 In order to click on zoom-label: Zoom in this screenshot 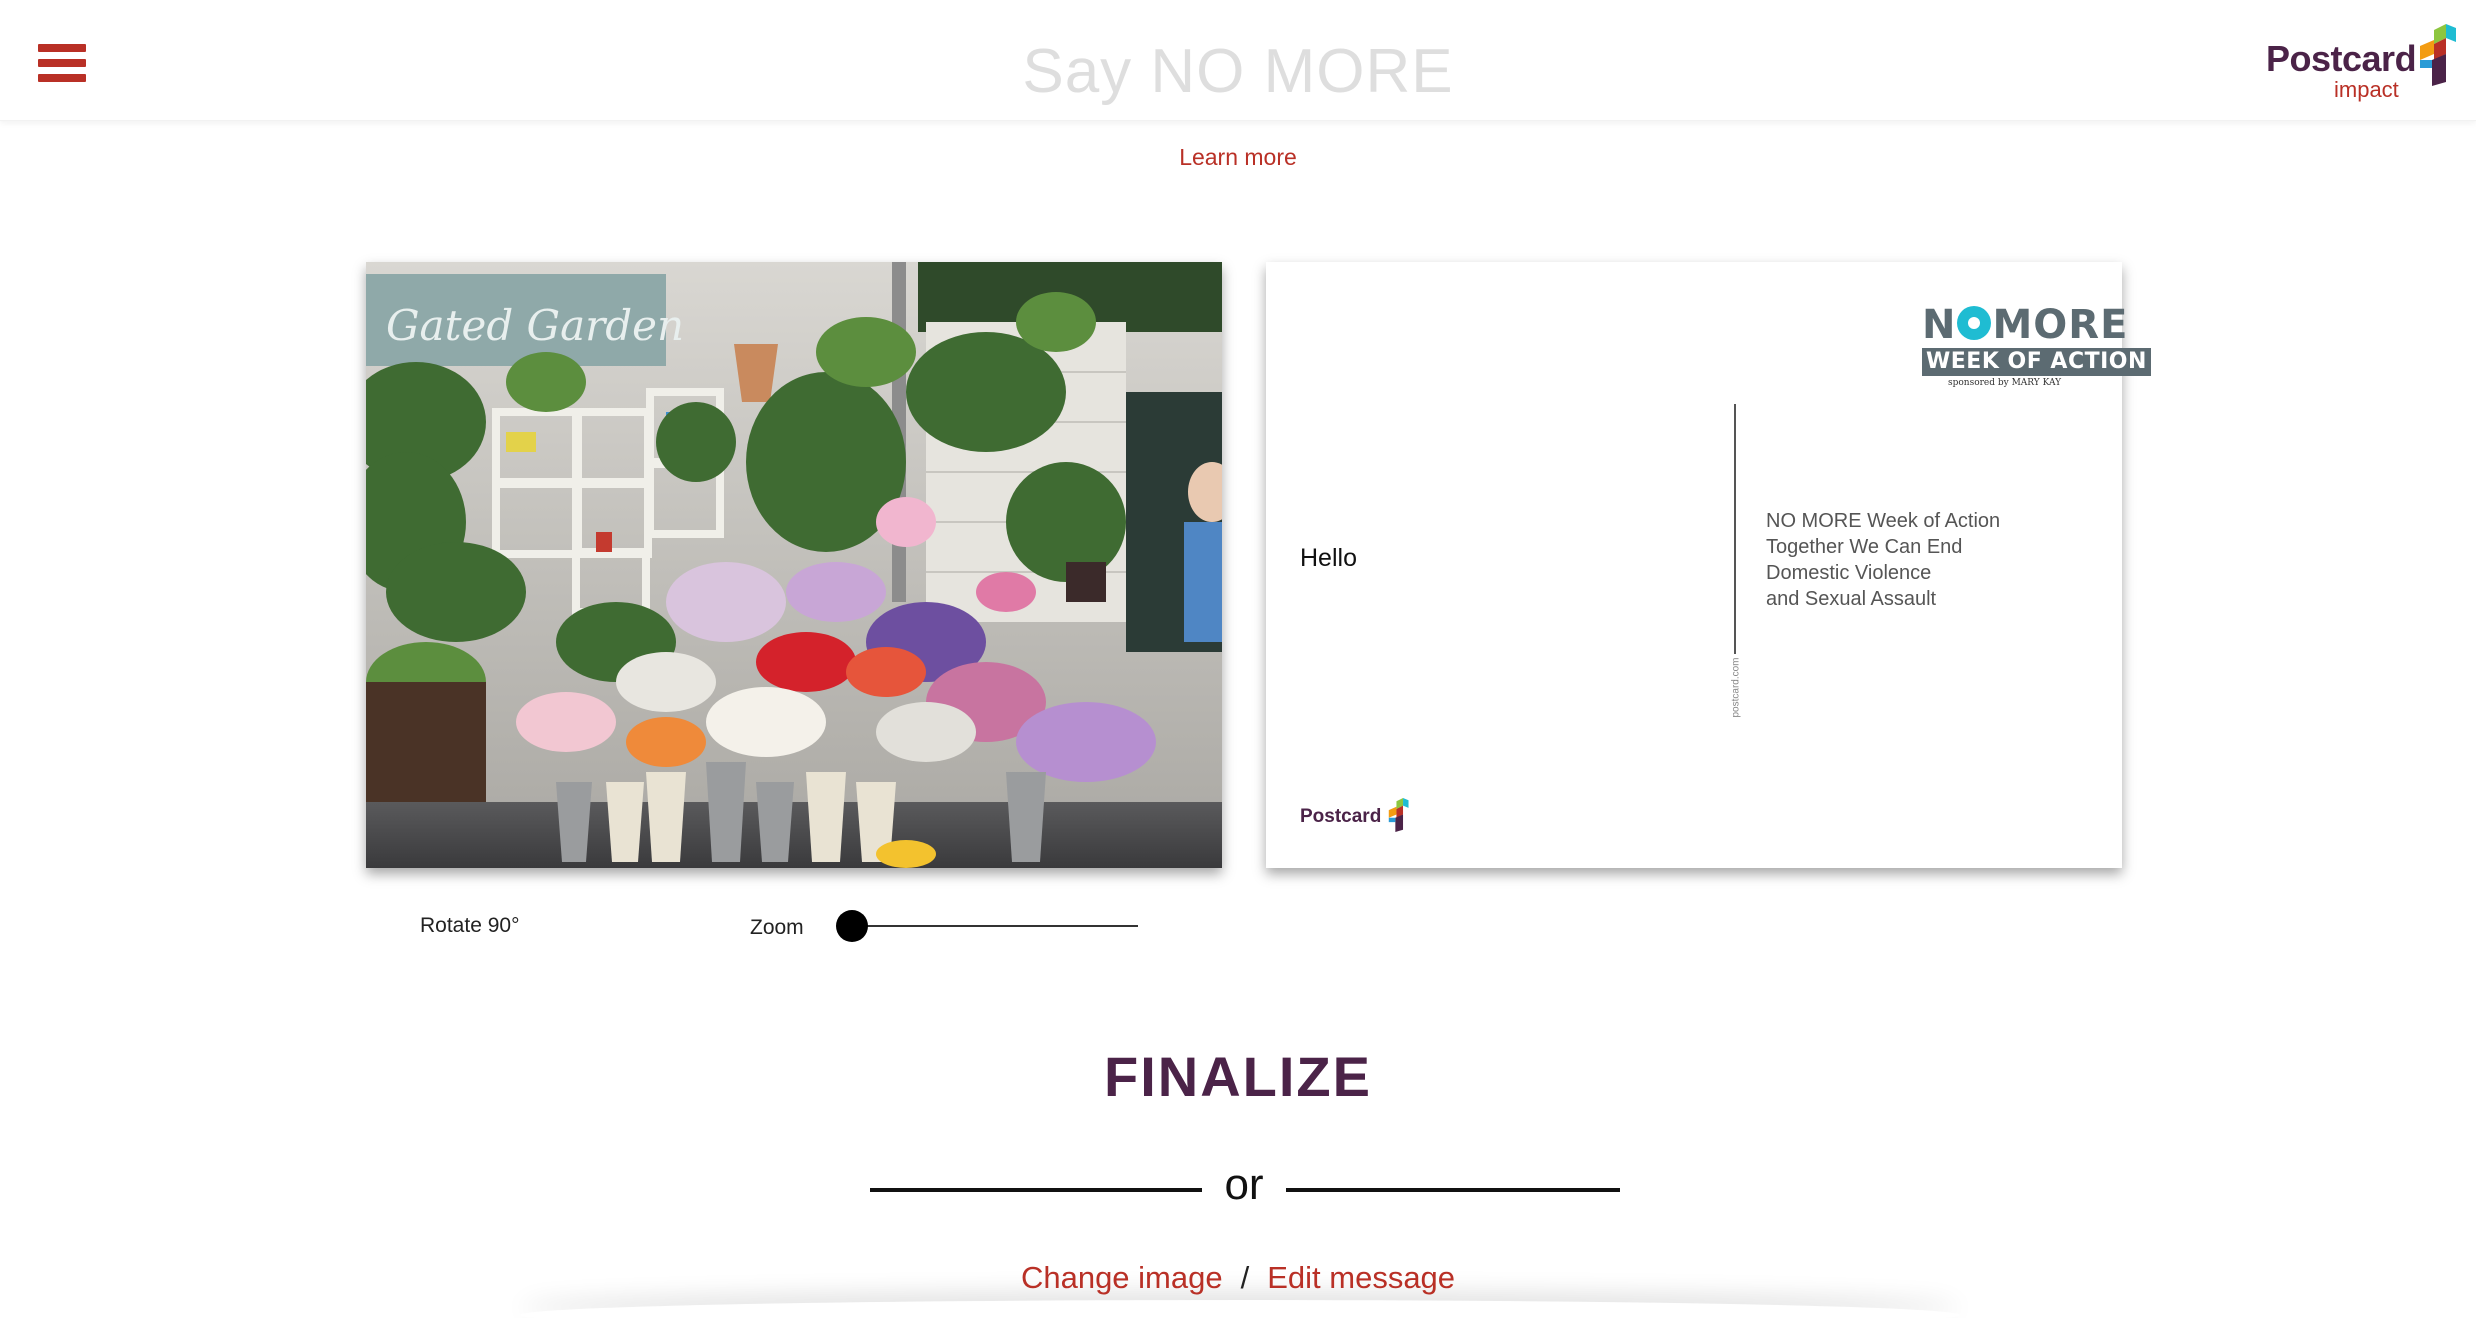, I will do `click(777, 927)`.